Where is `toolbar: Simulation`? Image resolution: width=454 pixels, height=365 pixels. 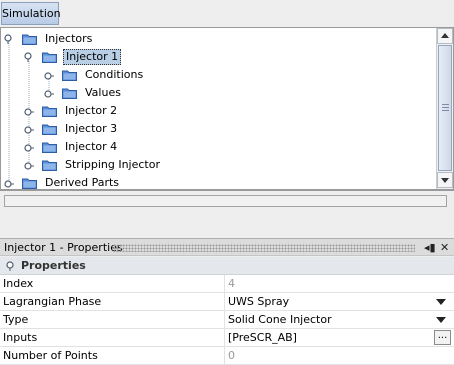
toolbar: Simulation is located at coordinates (227, 13).